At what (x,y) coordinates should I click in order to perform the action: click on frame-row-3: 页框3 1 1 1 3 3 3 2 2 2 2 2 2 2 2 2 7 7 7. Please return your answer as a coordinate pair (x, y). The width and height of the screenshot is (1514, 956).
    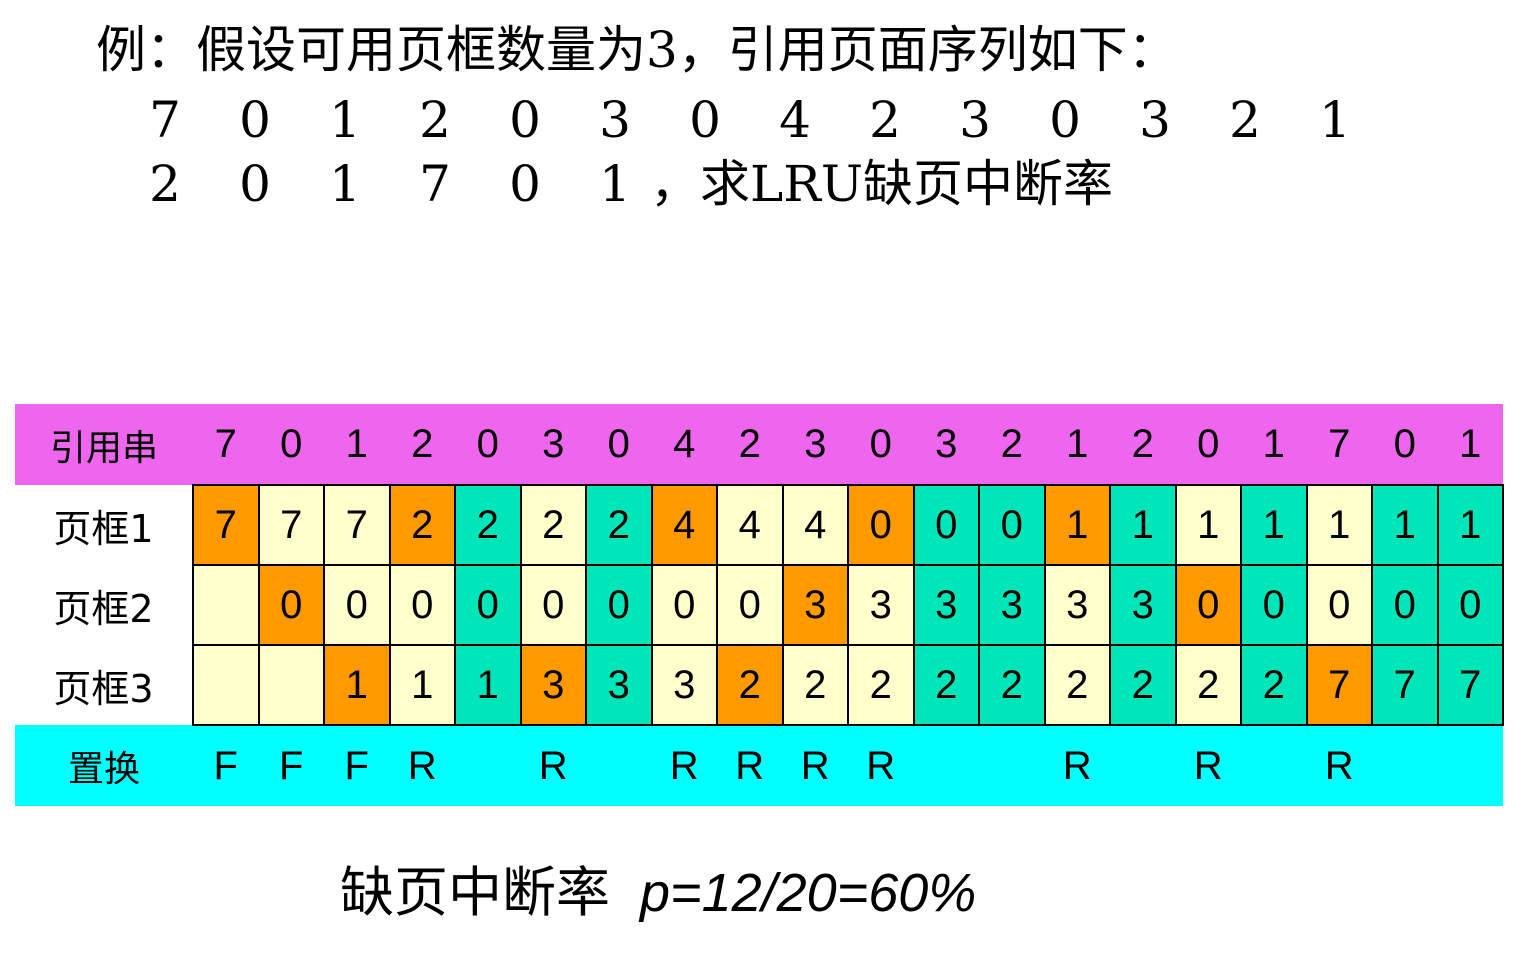
    Looking at the image, I should click on (759, 685).